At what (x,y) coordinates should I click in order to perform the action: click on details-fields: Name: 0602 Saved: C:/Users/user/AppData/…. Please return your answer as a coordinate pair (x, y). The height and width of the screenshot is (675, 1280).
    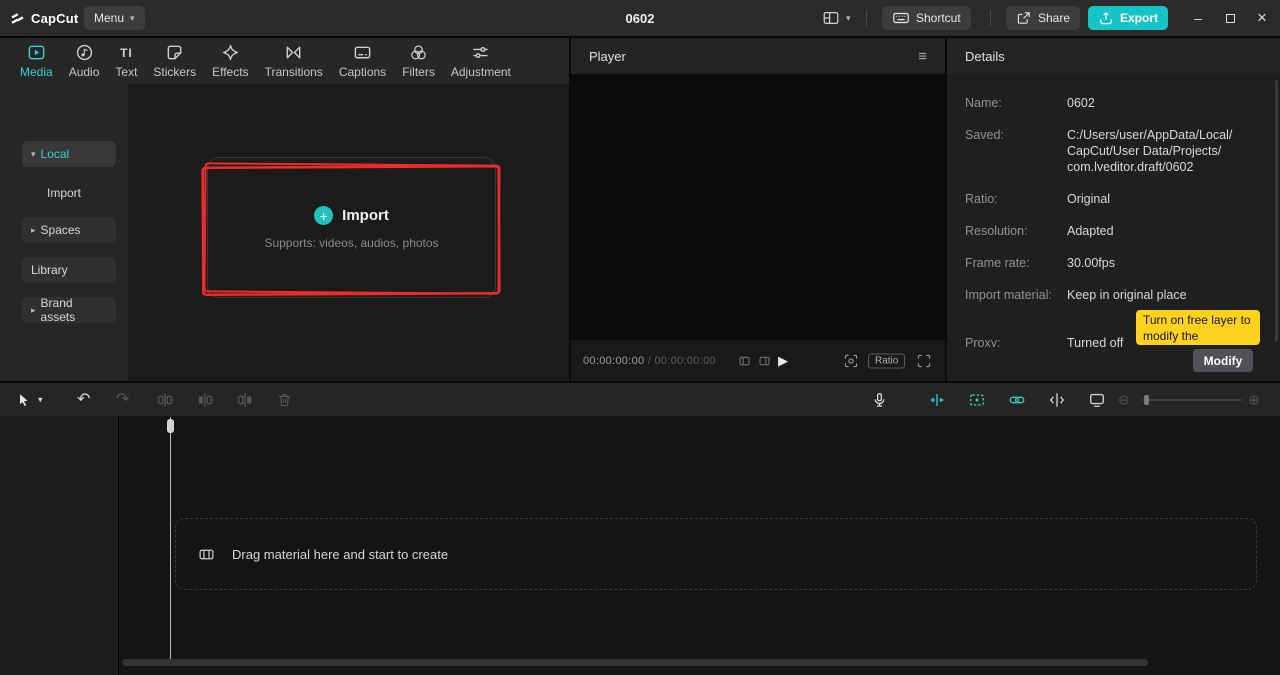
    Looking at the image, I should click on (1113, 210).